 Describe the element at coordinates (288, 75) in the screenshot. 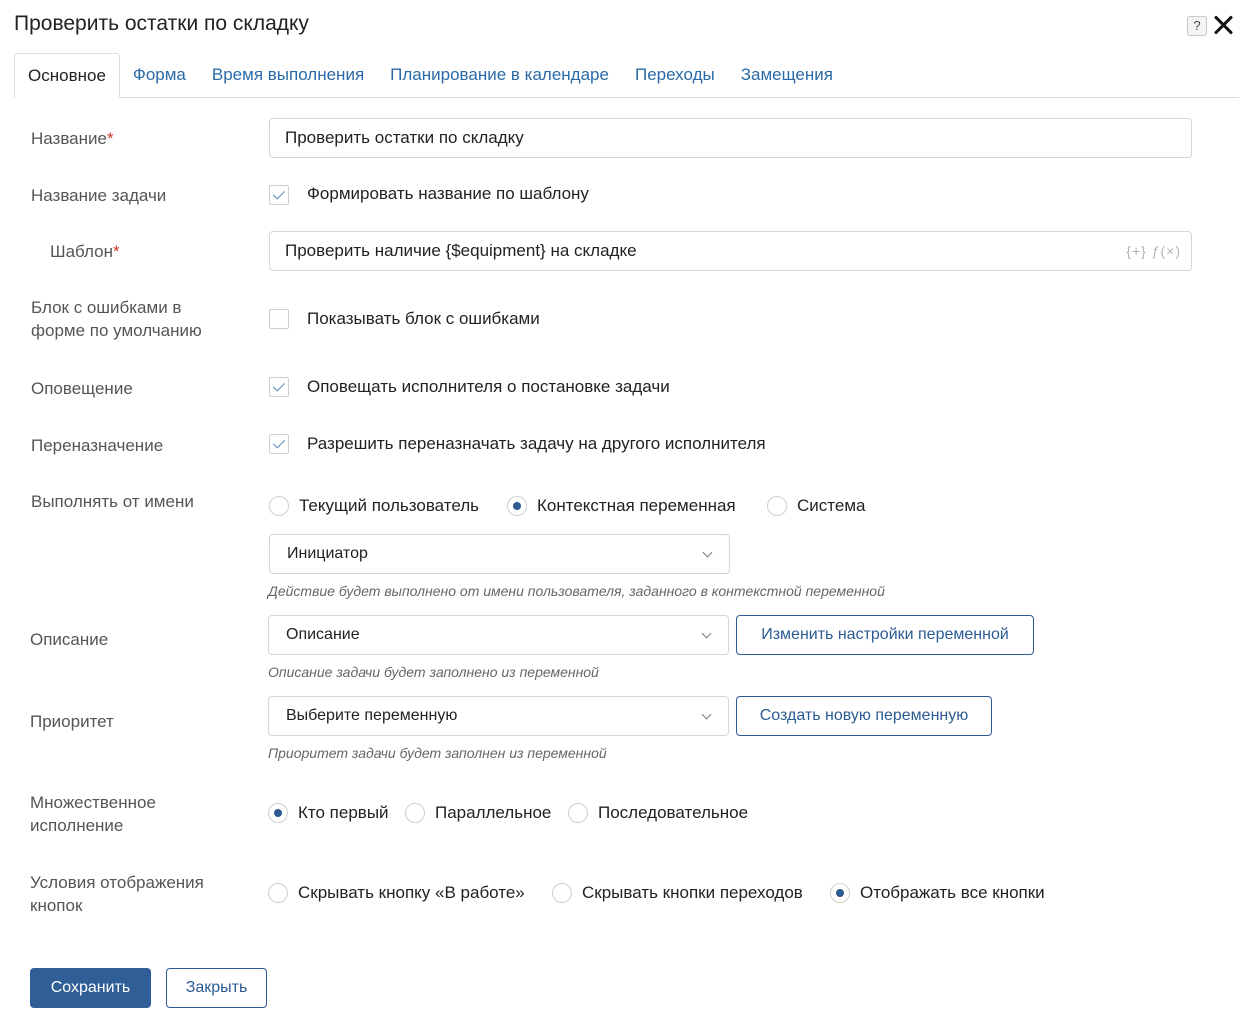

I see `tab-execution-time: Время выполнения` at that location.